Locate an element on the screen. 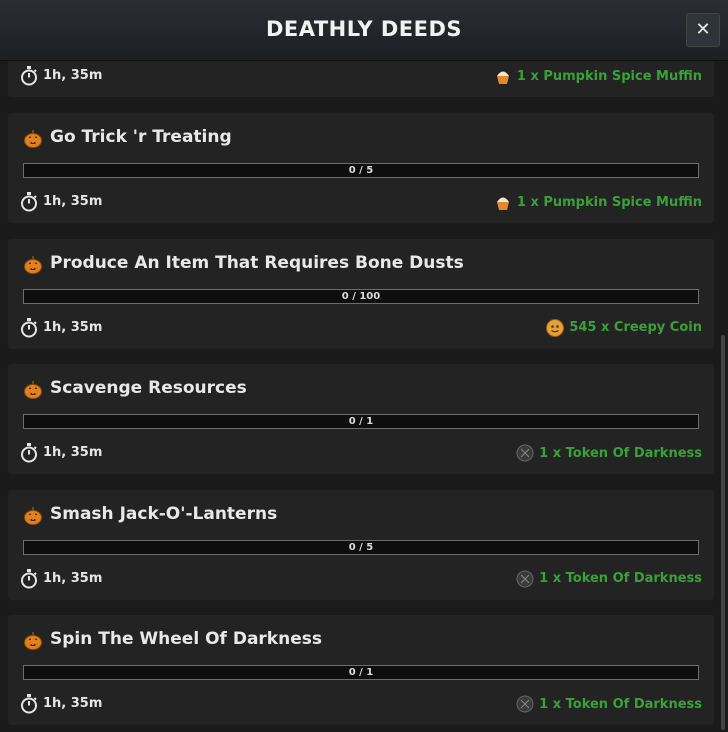  dialog-header: DEATHLY DEEDS ✕ is located at coordinates (364, 30).